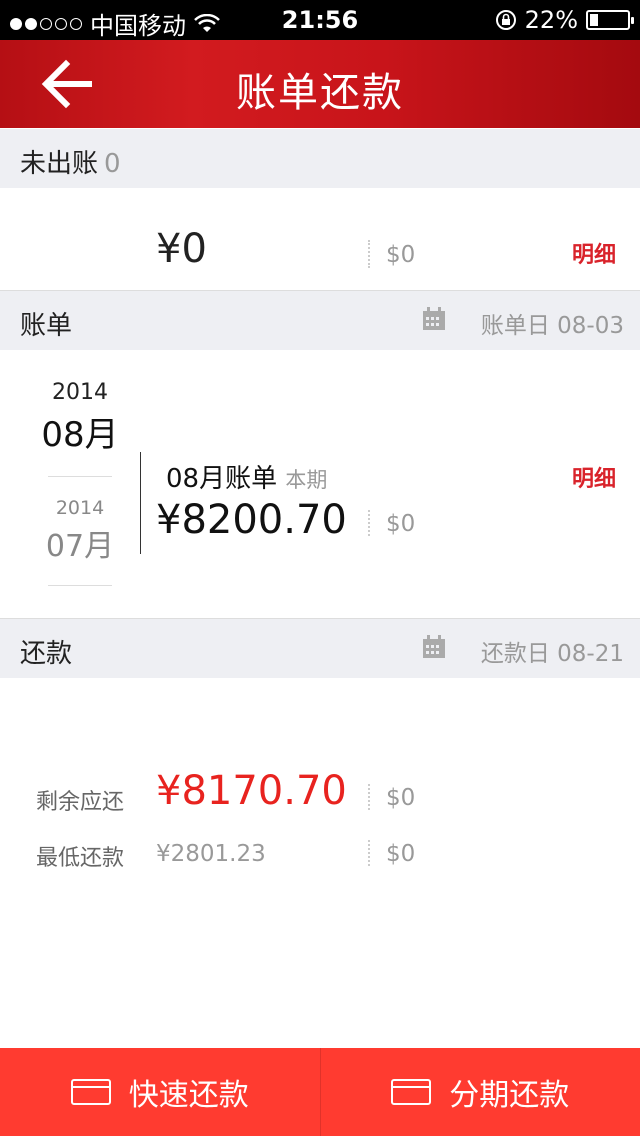 Image resolution: width=640 pixels, height=1136 pixels. Describe the element at coordinates (320, 158) in the screenshot. I see `unbilled-header: 未出账 0` at that location.